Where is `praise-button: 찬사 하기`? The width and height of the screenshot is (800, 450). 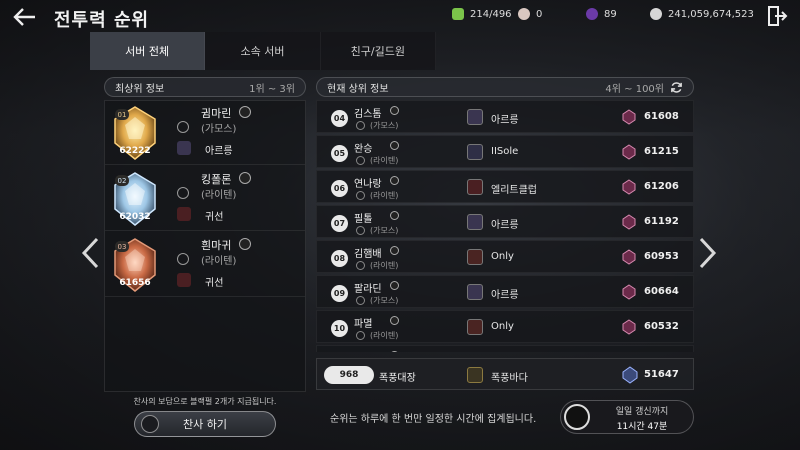 praise-button: 찬사 하기 is located at coordinates (205, 424).